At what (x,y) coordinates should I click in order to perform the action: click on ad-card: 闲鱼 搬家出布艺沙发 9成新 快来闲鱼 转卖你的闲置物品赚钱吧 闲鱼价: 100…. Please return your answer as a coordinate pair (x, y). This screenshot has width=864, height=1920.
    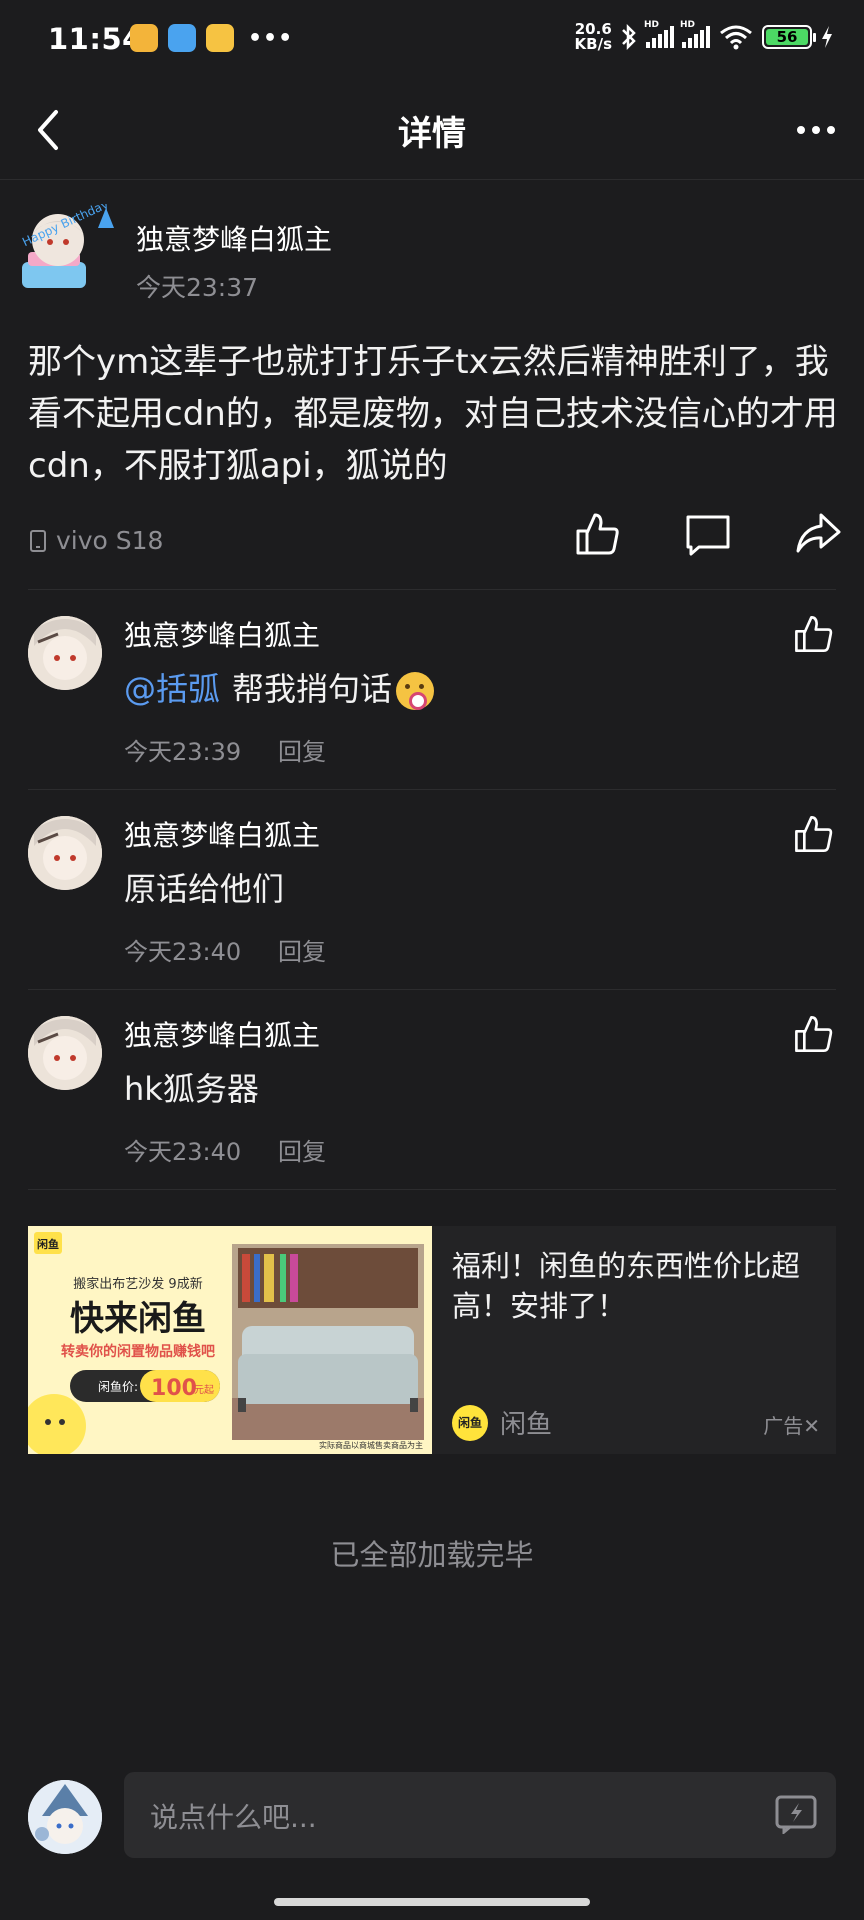
    Looking at the image, I should click on (432, 1340).